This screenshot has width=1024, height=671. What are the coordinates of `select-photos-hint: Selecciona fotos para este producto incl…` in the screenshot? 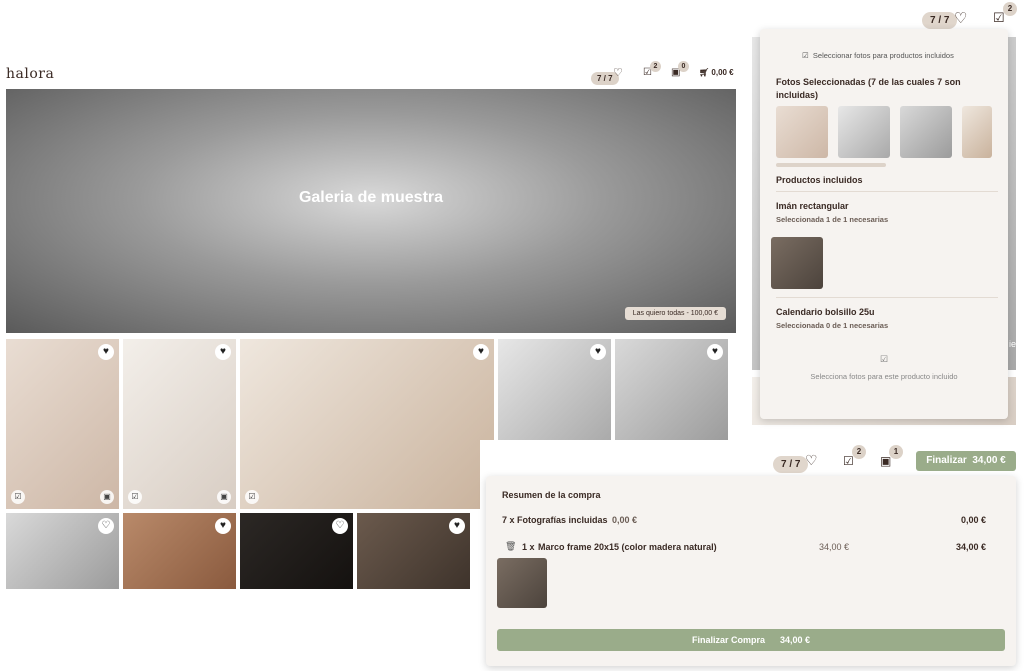 It's located at (884, 376).